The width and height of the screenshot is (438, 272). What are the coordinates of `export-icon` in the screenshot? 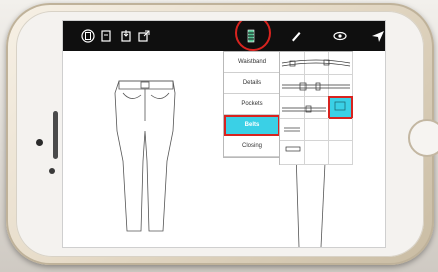 It's located at (144, 36).